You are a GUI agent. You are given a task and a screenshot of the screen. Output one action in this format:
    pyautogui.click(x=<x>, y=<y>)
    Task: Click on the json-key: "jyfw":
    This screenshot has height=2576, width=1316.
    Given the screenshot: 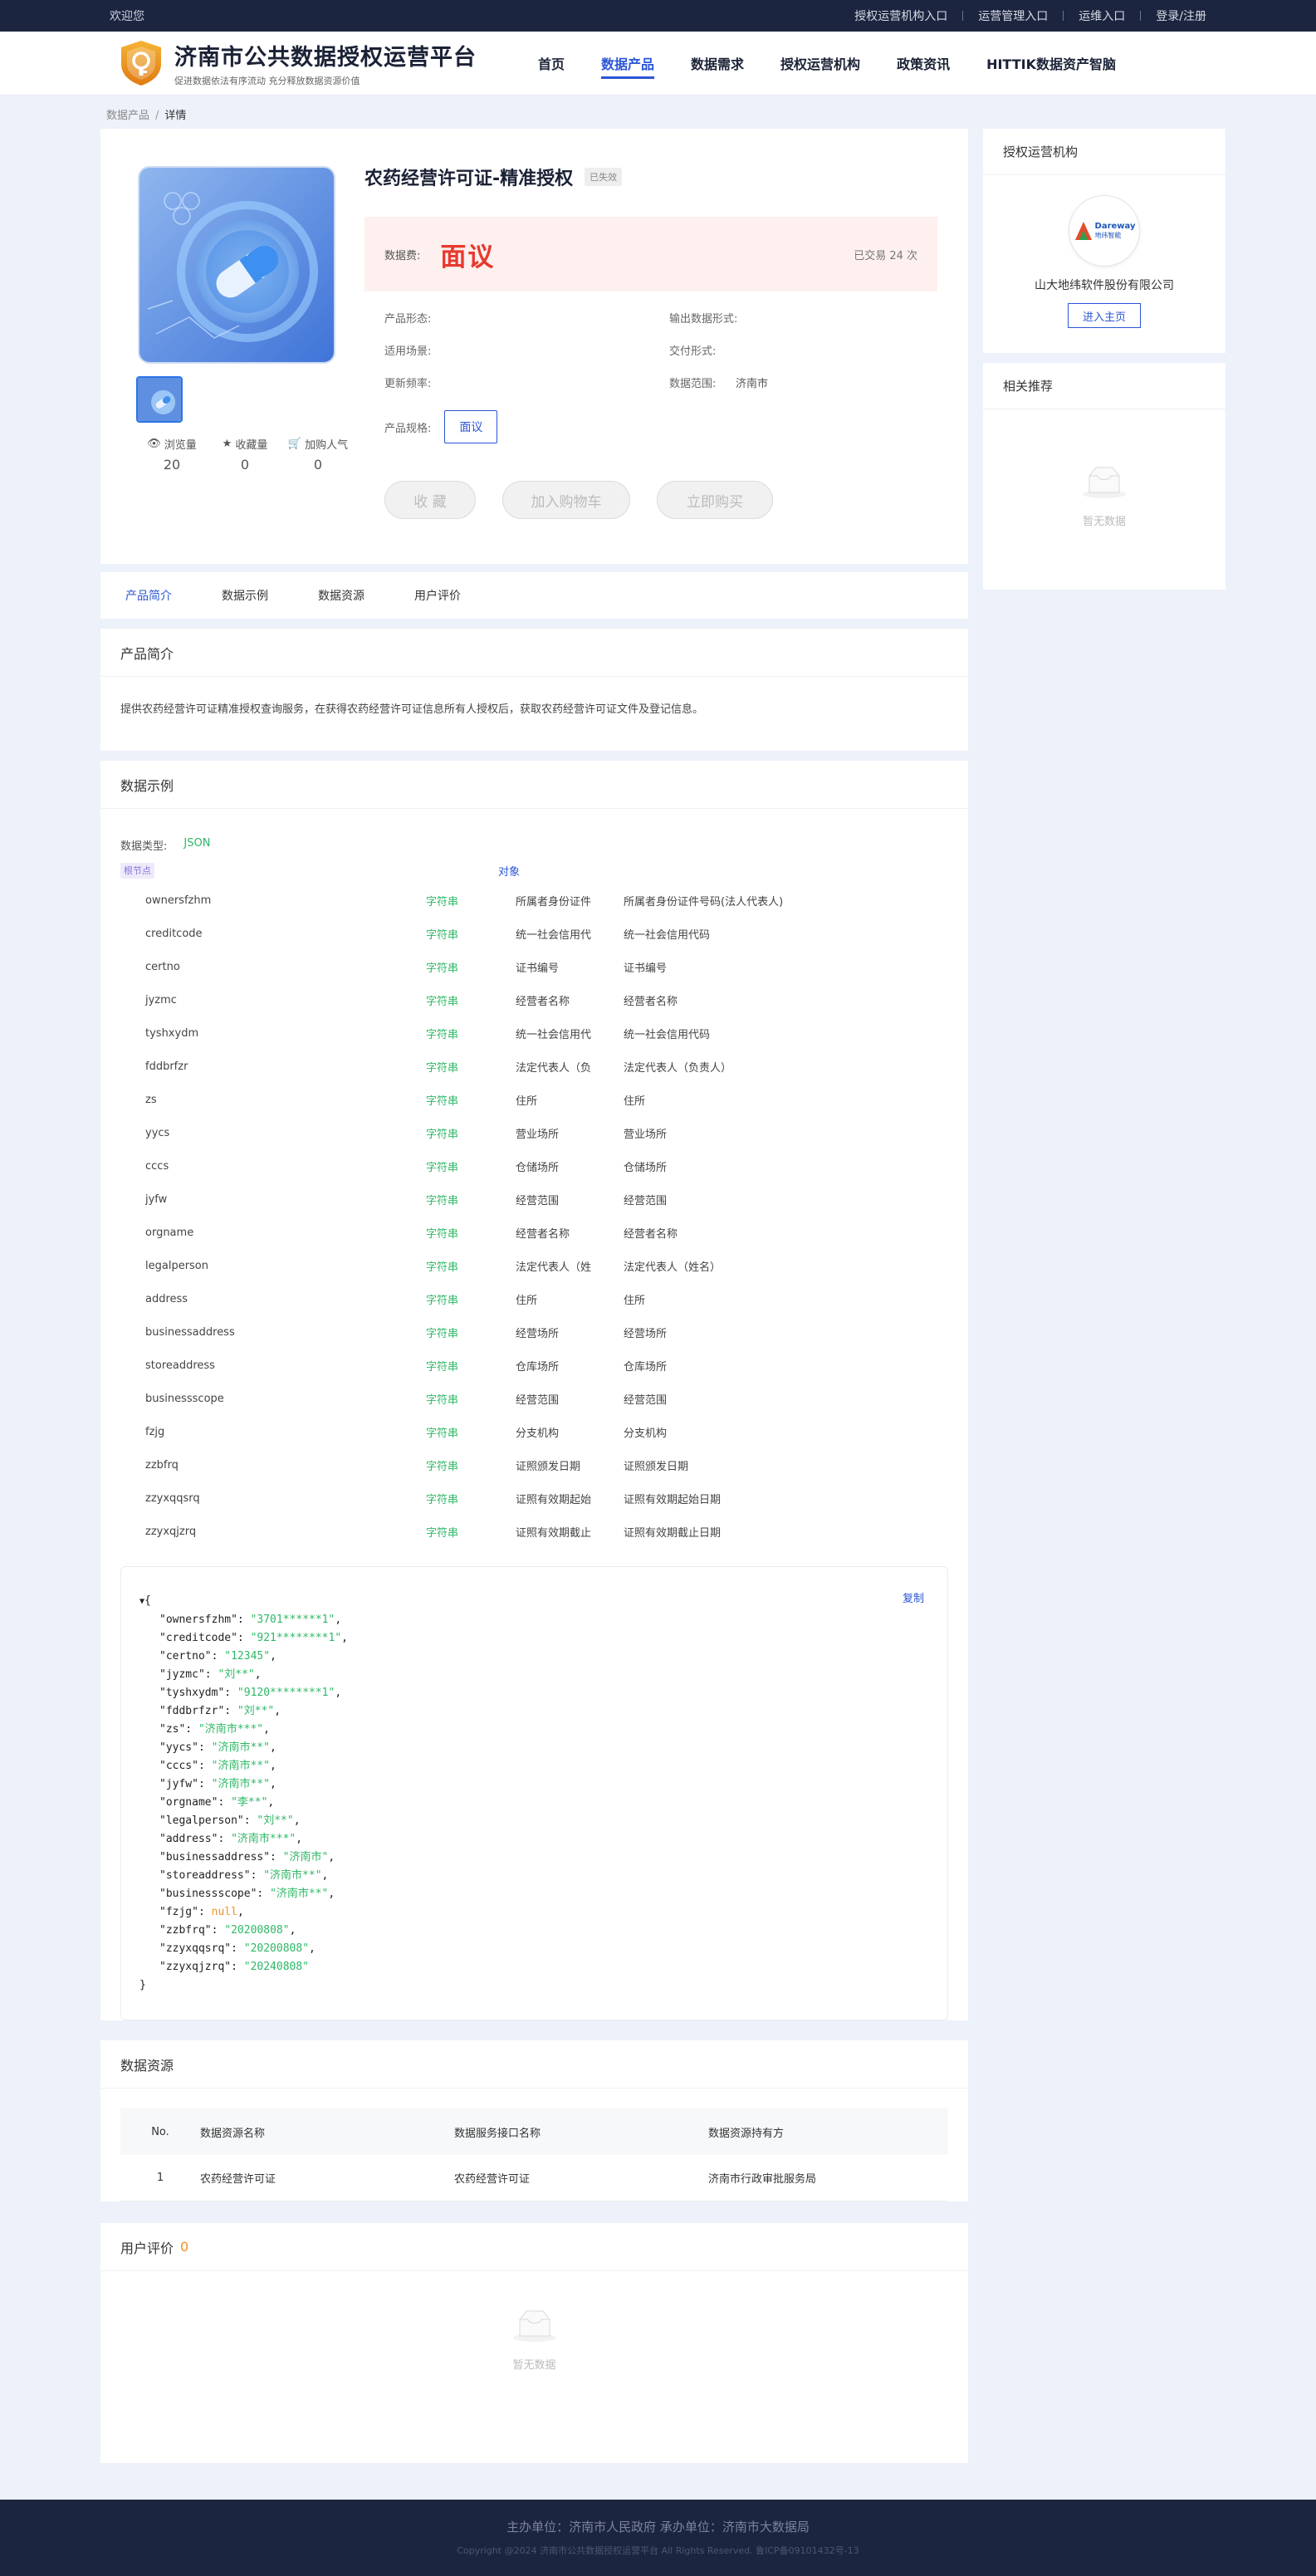 What is the action you would take?
    pyautogui.click(x=186, y=1784)
    